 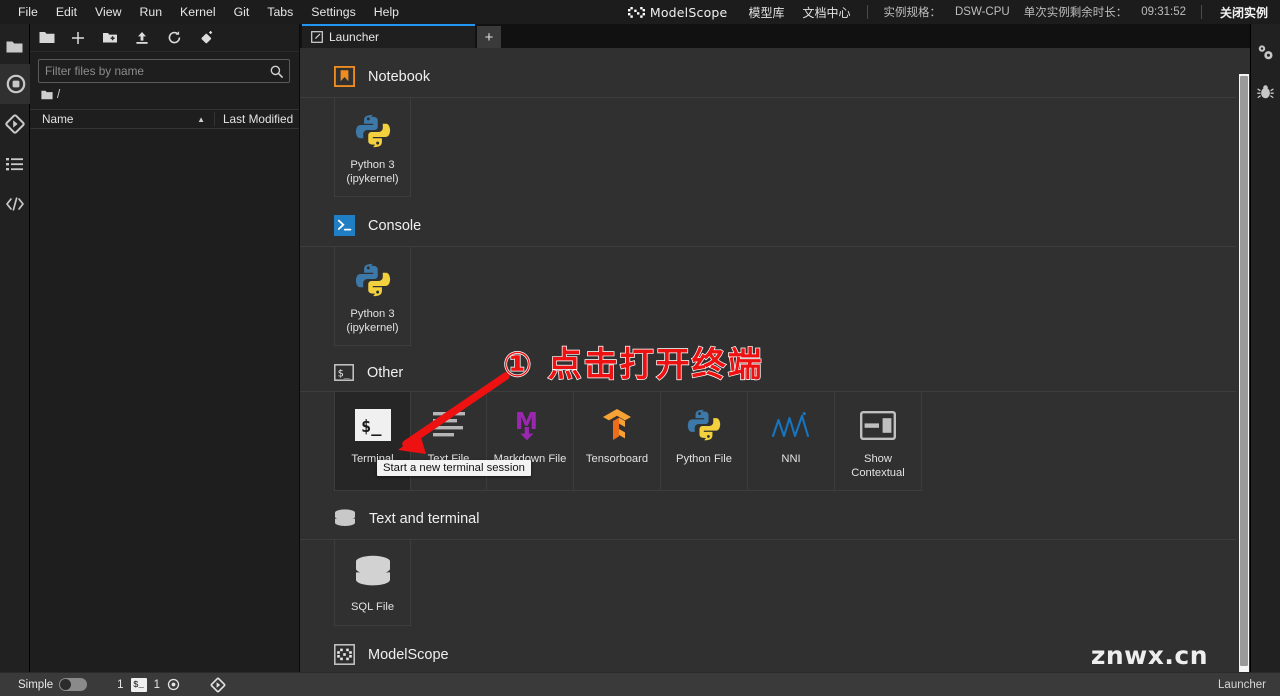 I want to click on column-last-modified: Last Modified, so click(x=256, y=119).